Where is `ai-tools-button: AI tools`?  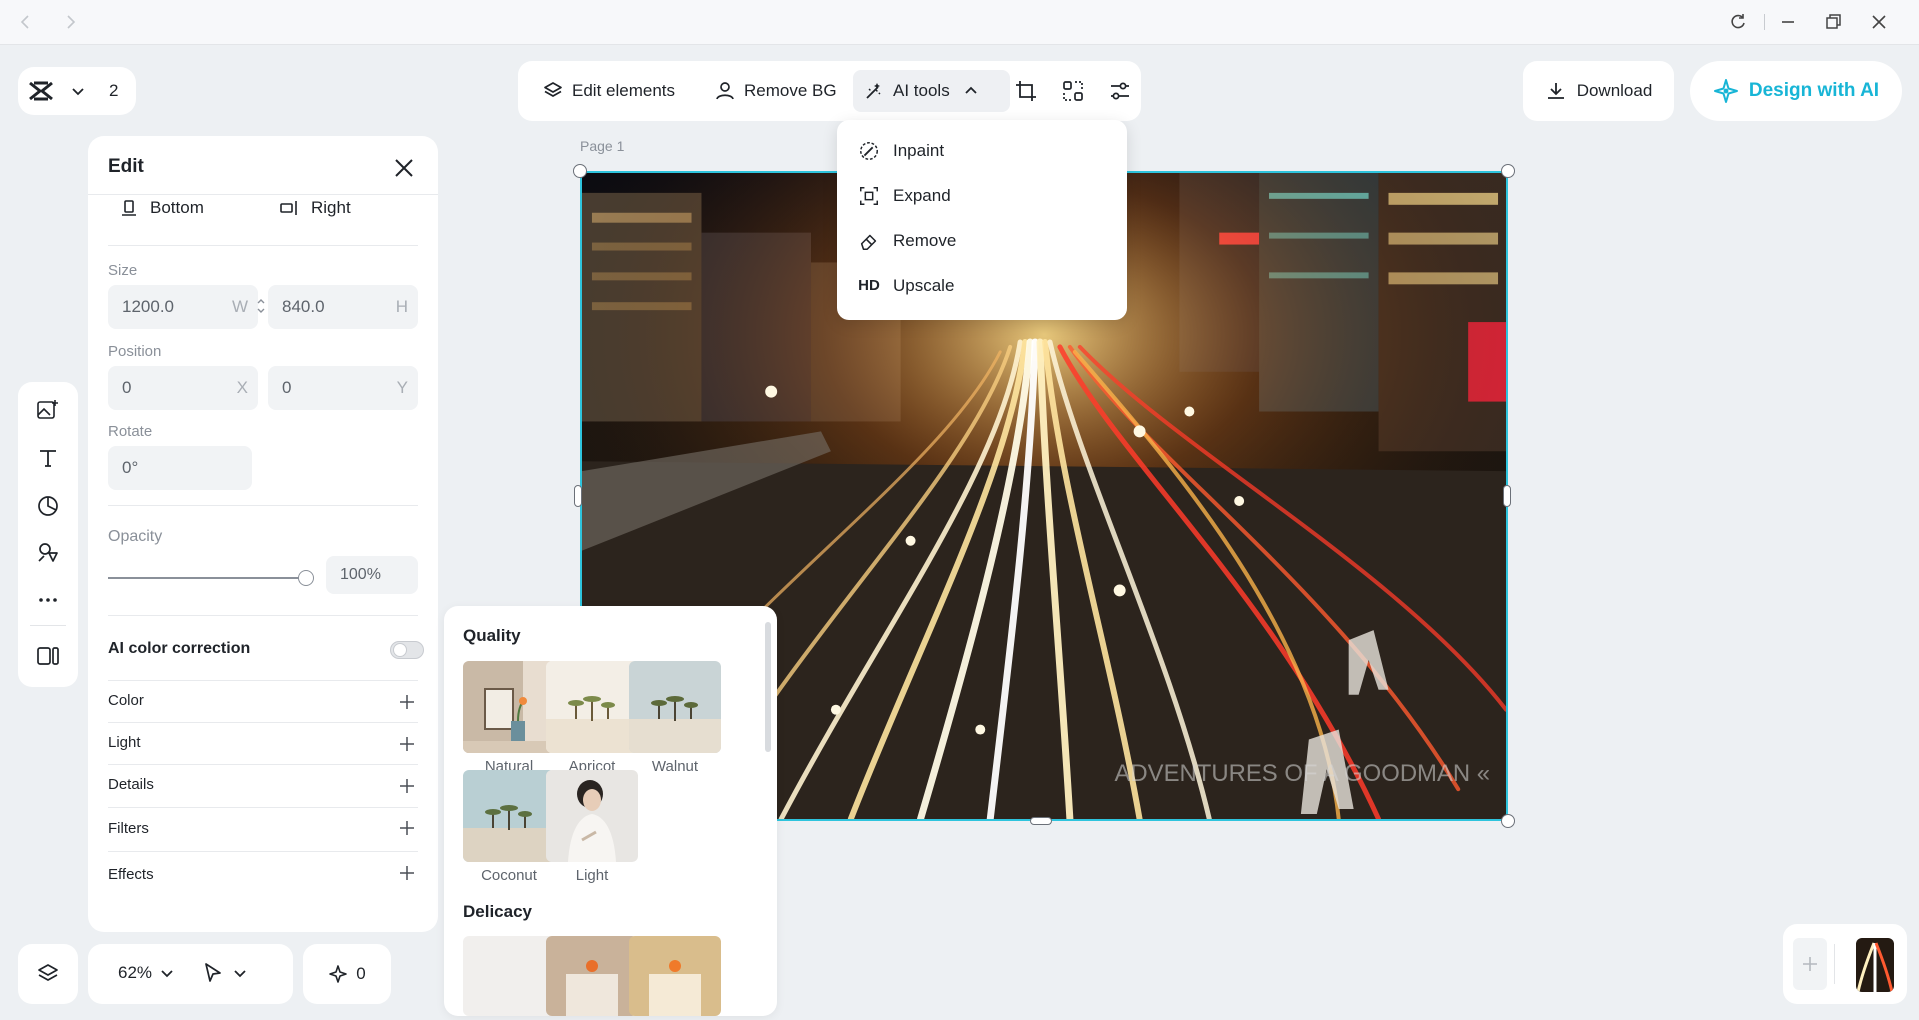
ai-tools-button: AI tools is located at coordinates (931, 91).